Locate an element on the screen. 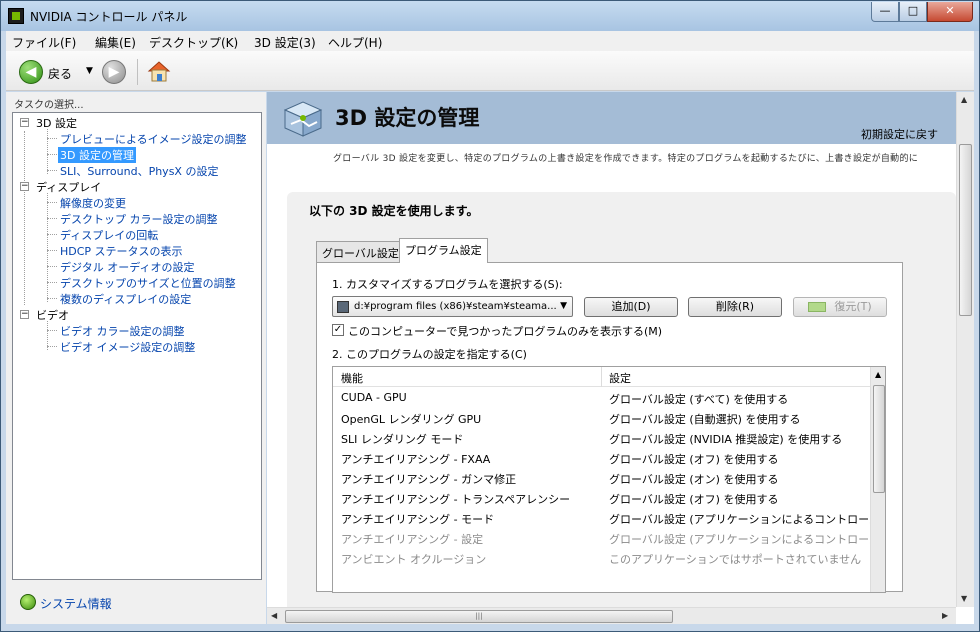  menu-file: ファイル(F) is located at coordinates (44, 42).